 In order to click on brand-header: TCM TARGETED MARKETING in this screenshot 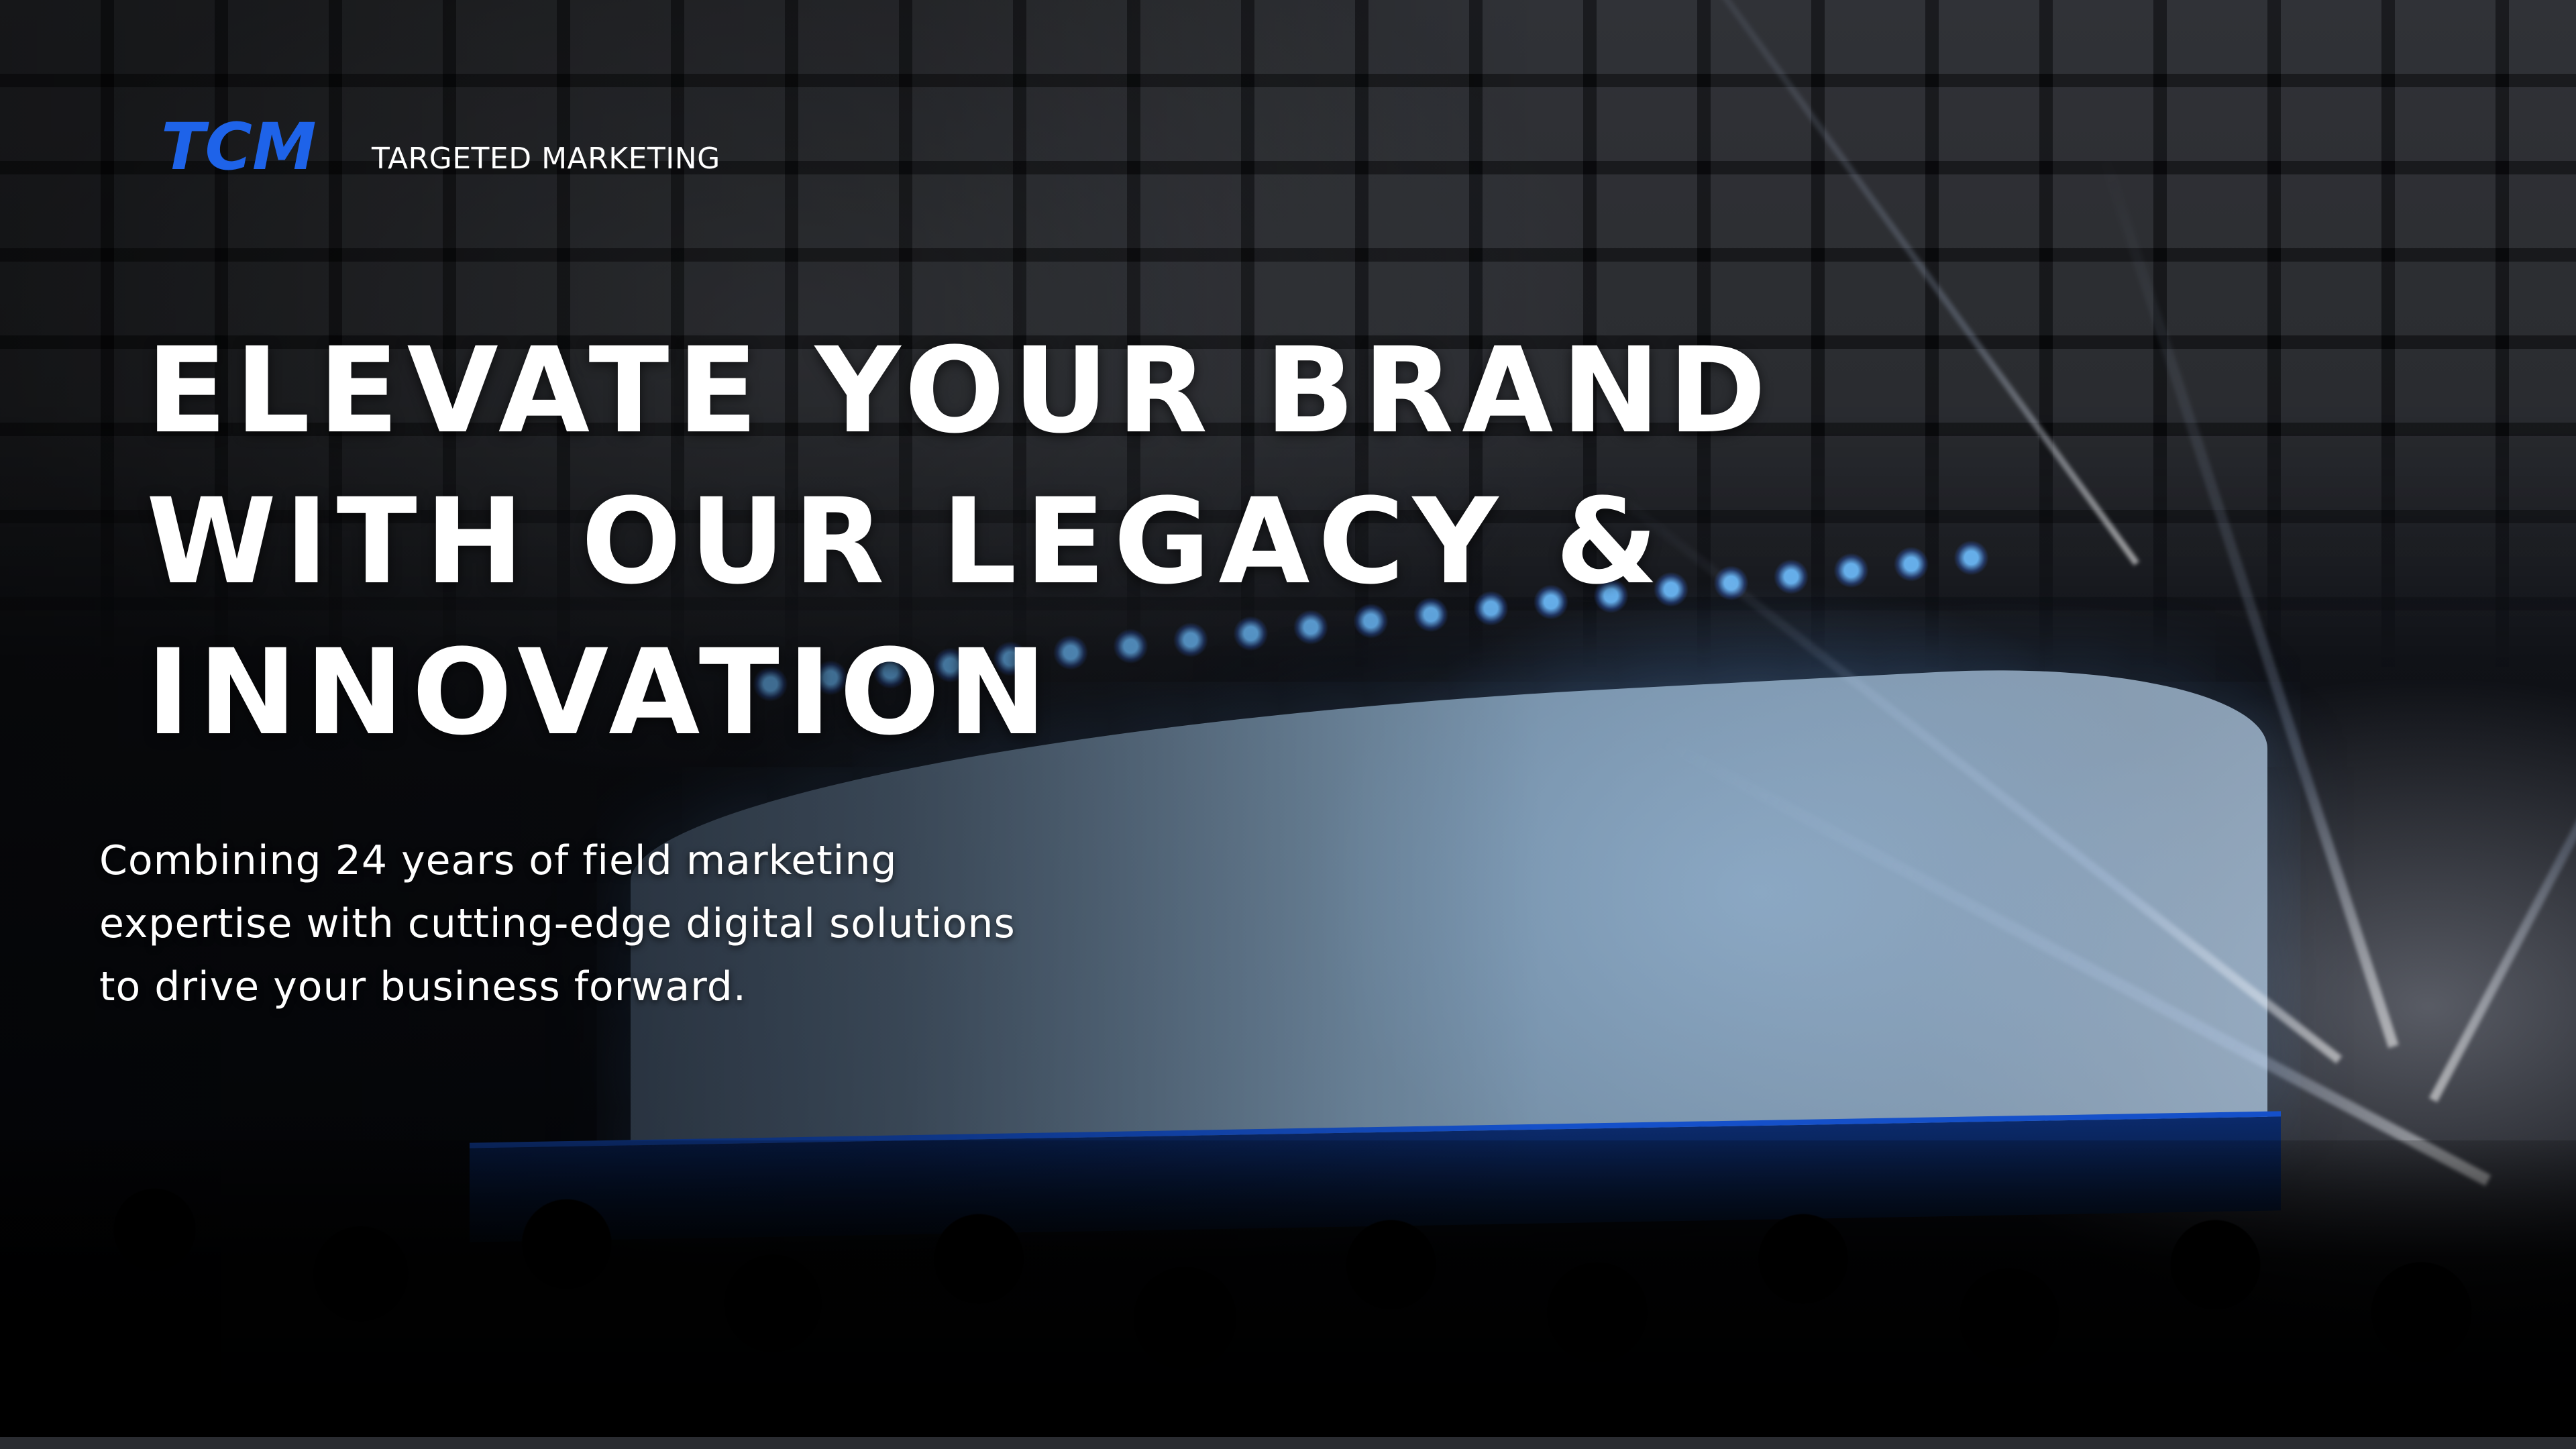, I will do `click(440, 147)`.